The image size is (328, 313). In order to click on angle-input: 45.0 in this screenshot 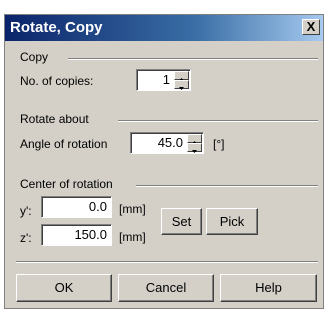, I will do `click(167, 143)`.